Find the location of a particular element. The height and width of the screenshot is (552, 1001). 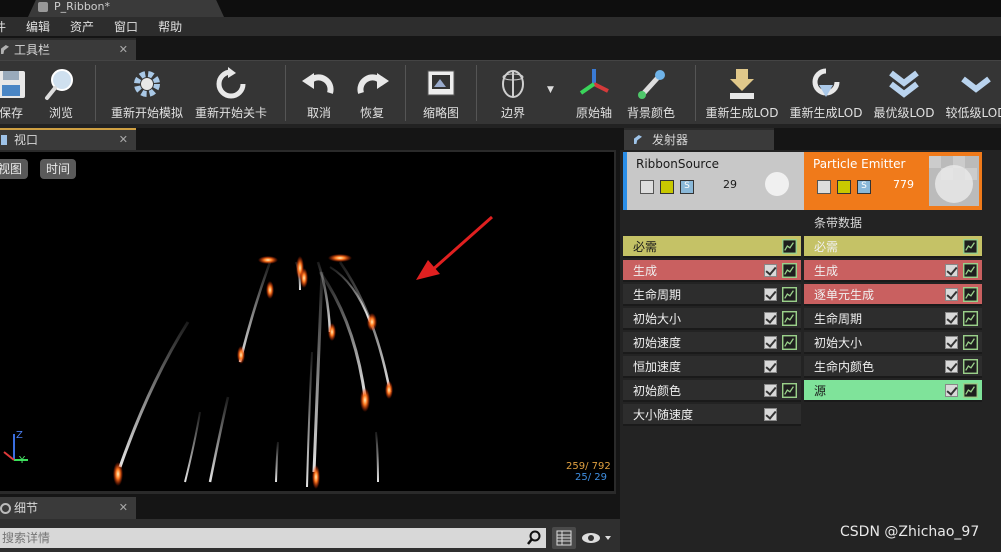

eyedropper-icon is located at coordinates (651, 84).